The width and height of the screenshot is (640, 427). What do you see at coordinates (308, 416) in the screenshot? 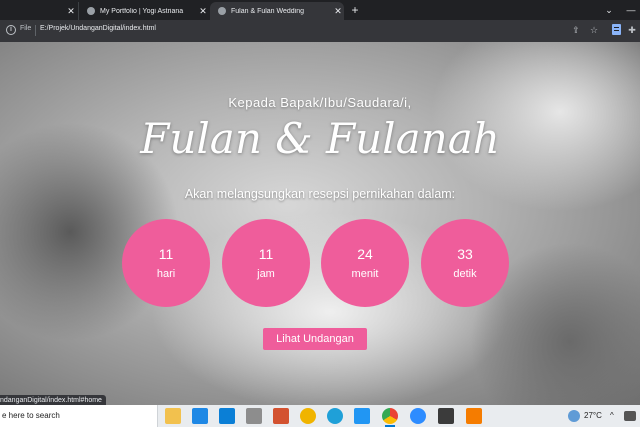
I see `app-icon` at bounding box center [308, 416].